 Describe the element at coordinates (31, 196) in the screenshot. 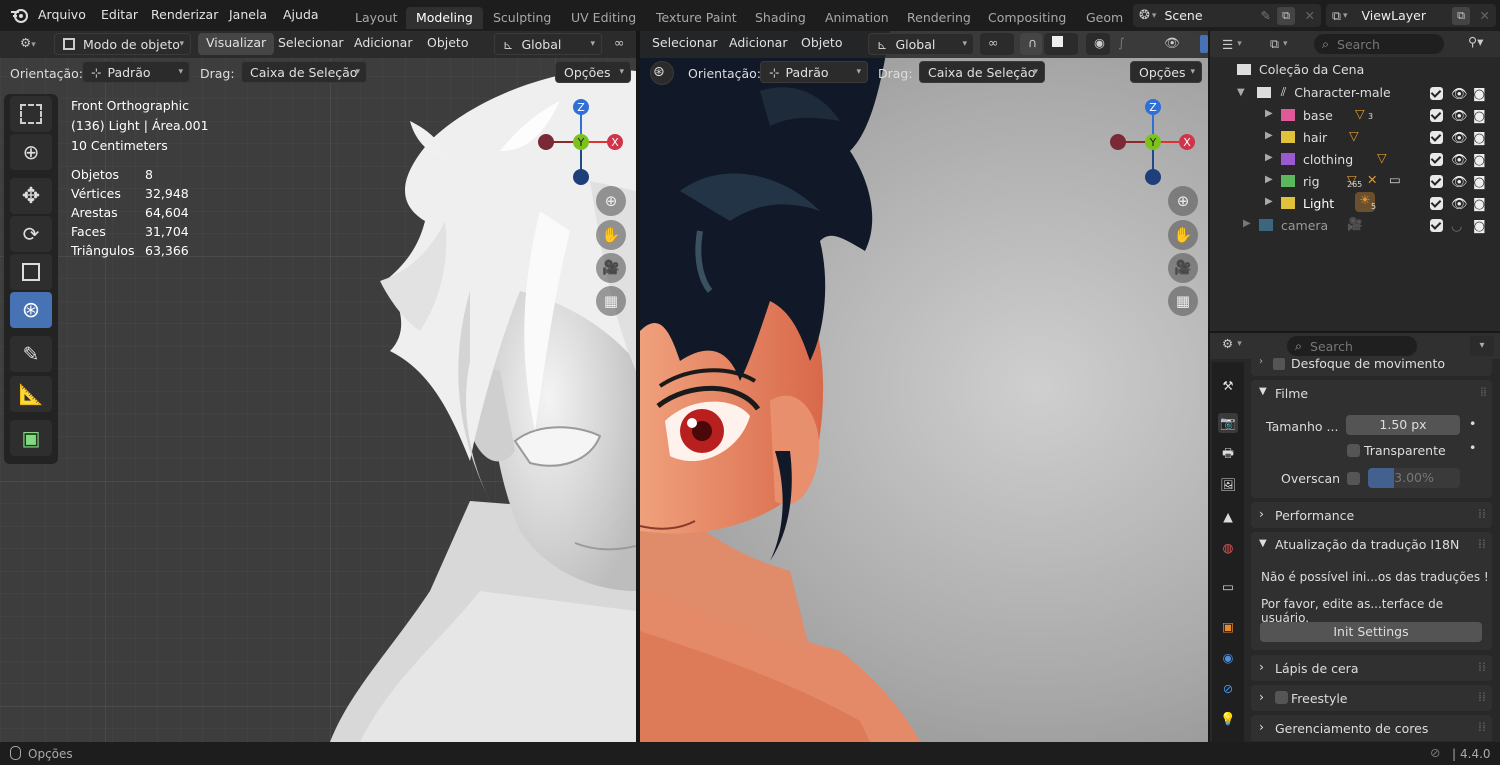

I see `move-tool: ✥` at that location.